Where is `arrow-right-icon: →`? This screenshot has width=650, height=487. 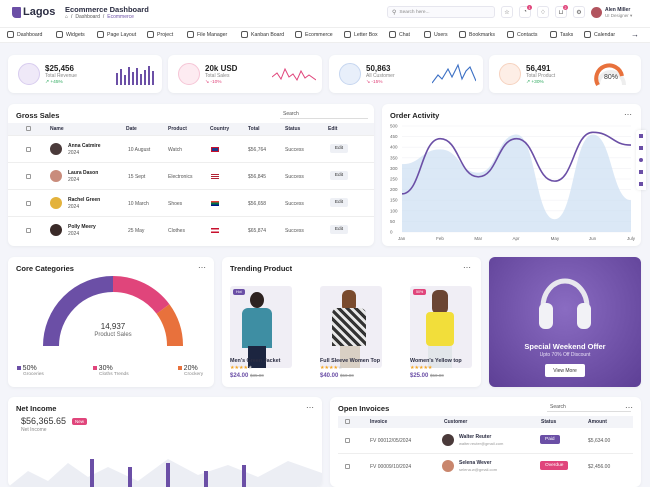
arrow-right-icon: → is located at coordinates (635, 34).